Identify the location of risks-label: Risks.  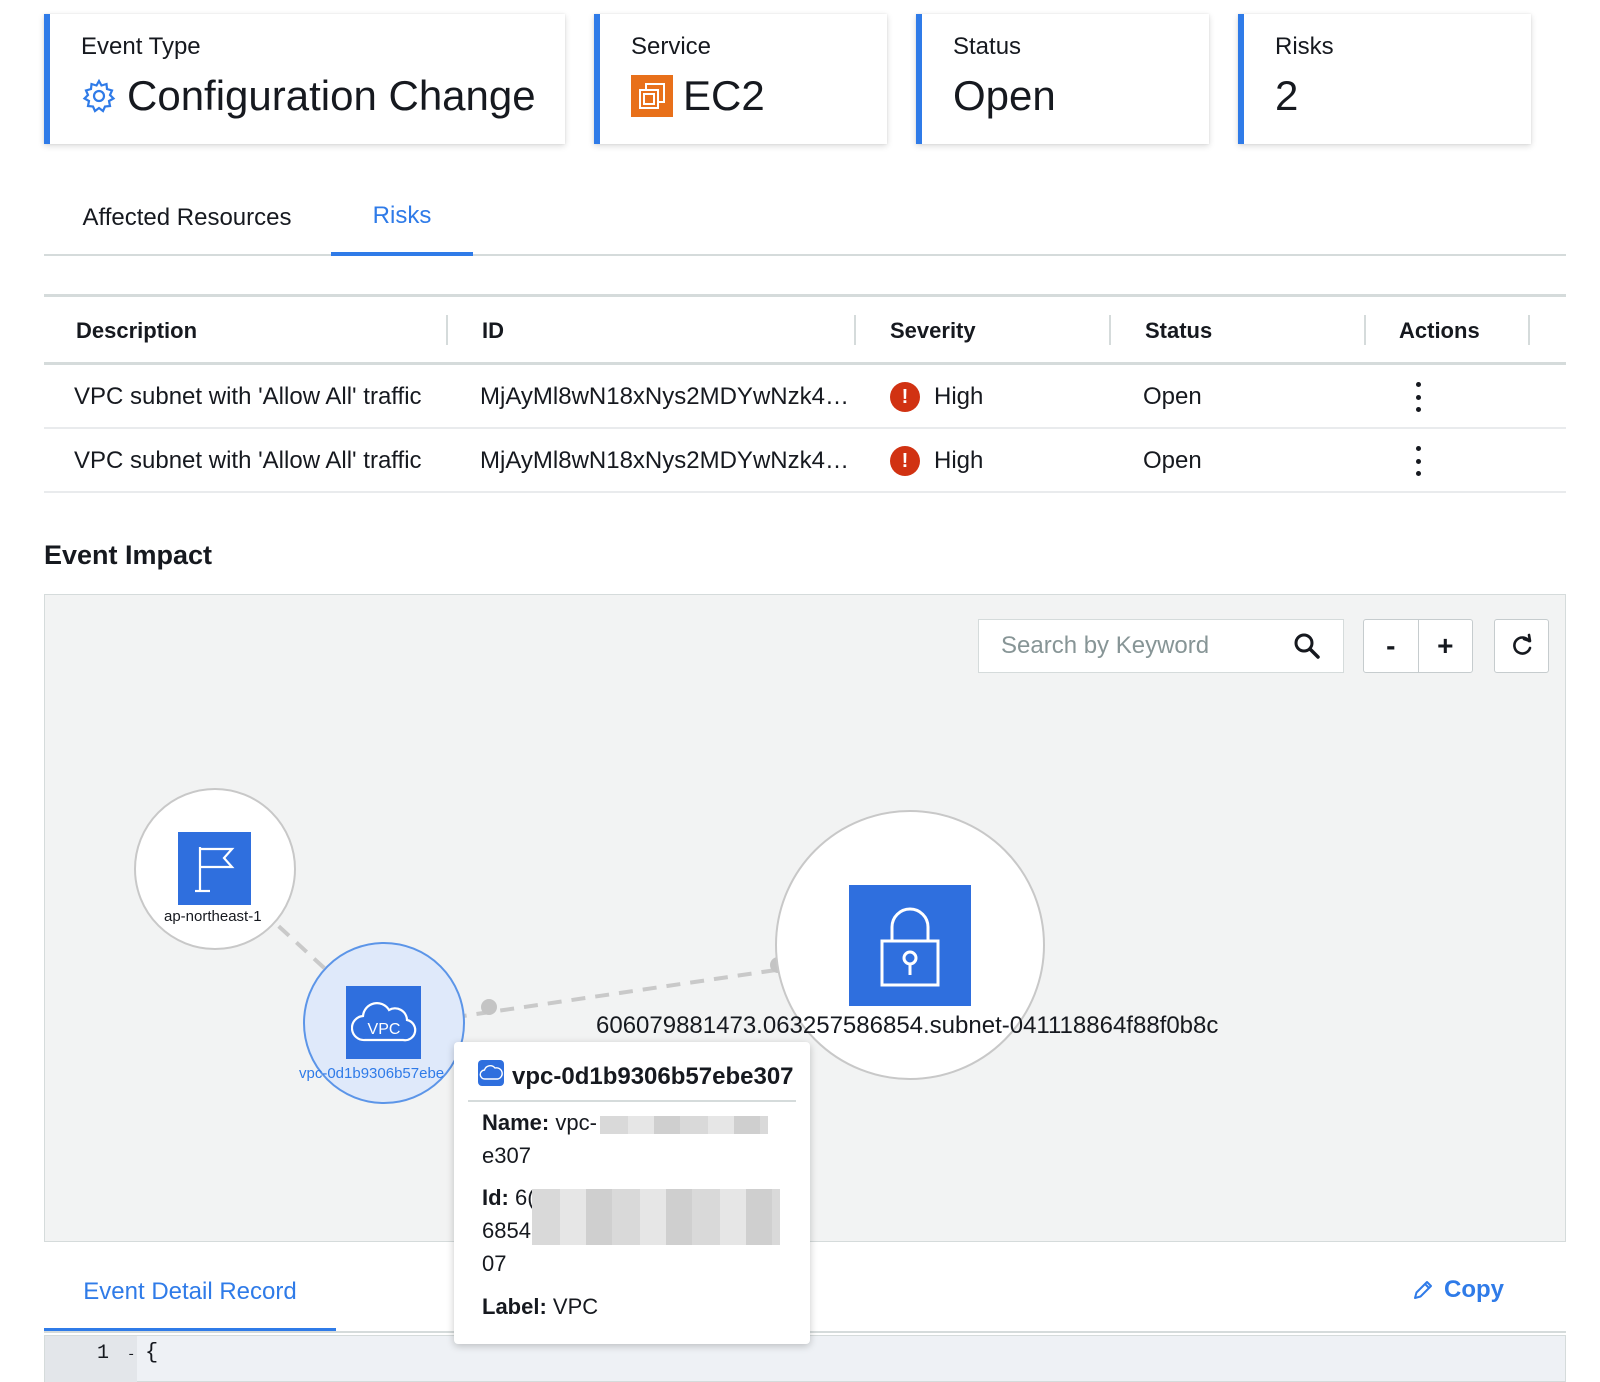
(1304, 46).